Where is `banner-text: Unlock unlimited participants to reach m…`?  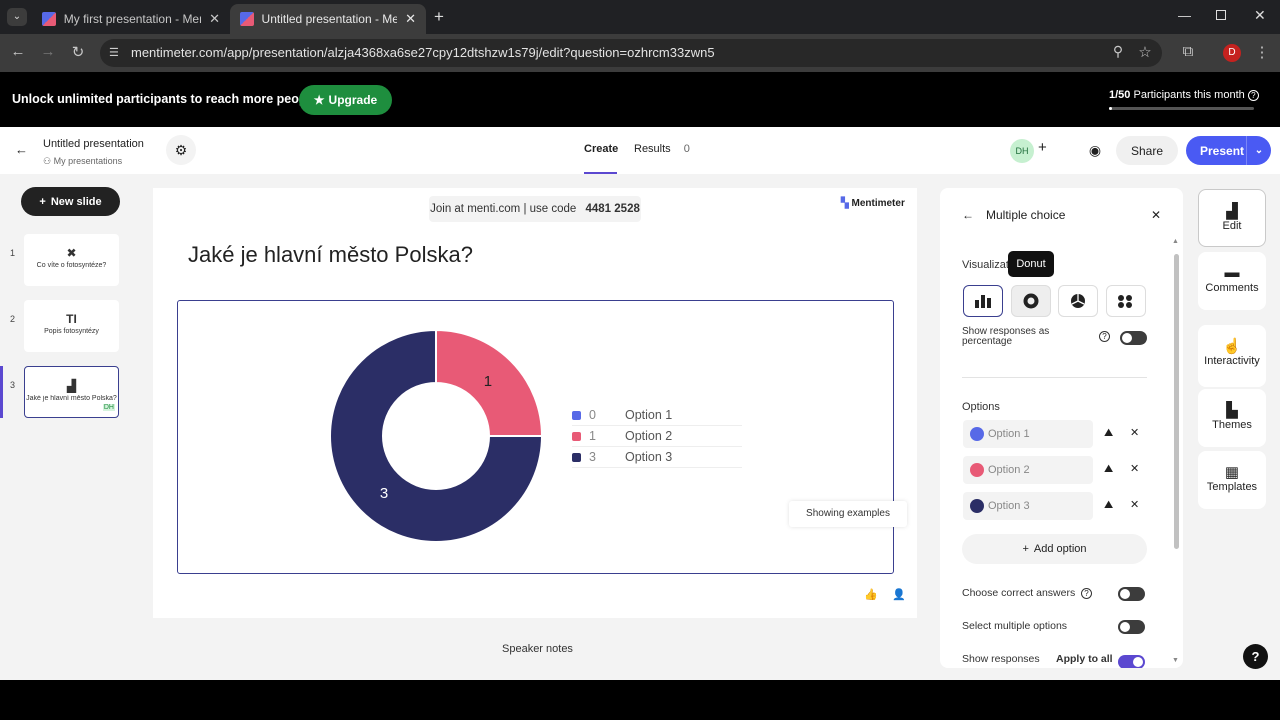 banner-text: Unlock unlimited participants to reach m… is located at coordinates (166, 99).